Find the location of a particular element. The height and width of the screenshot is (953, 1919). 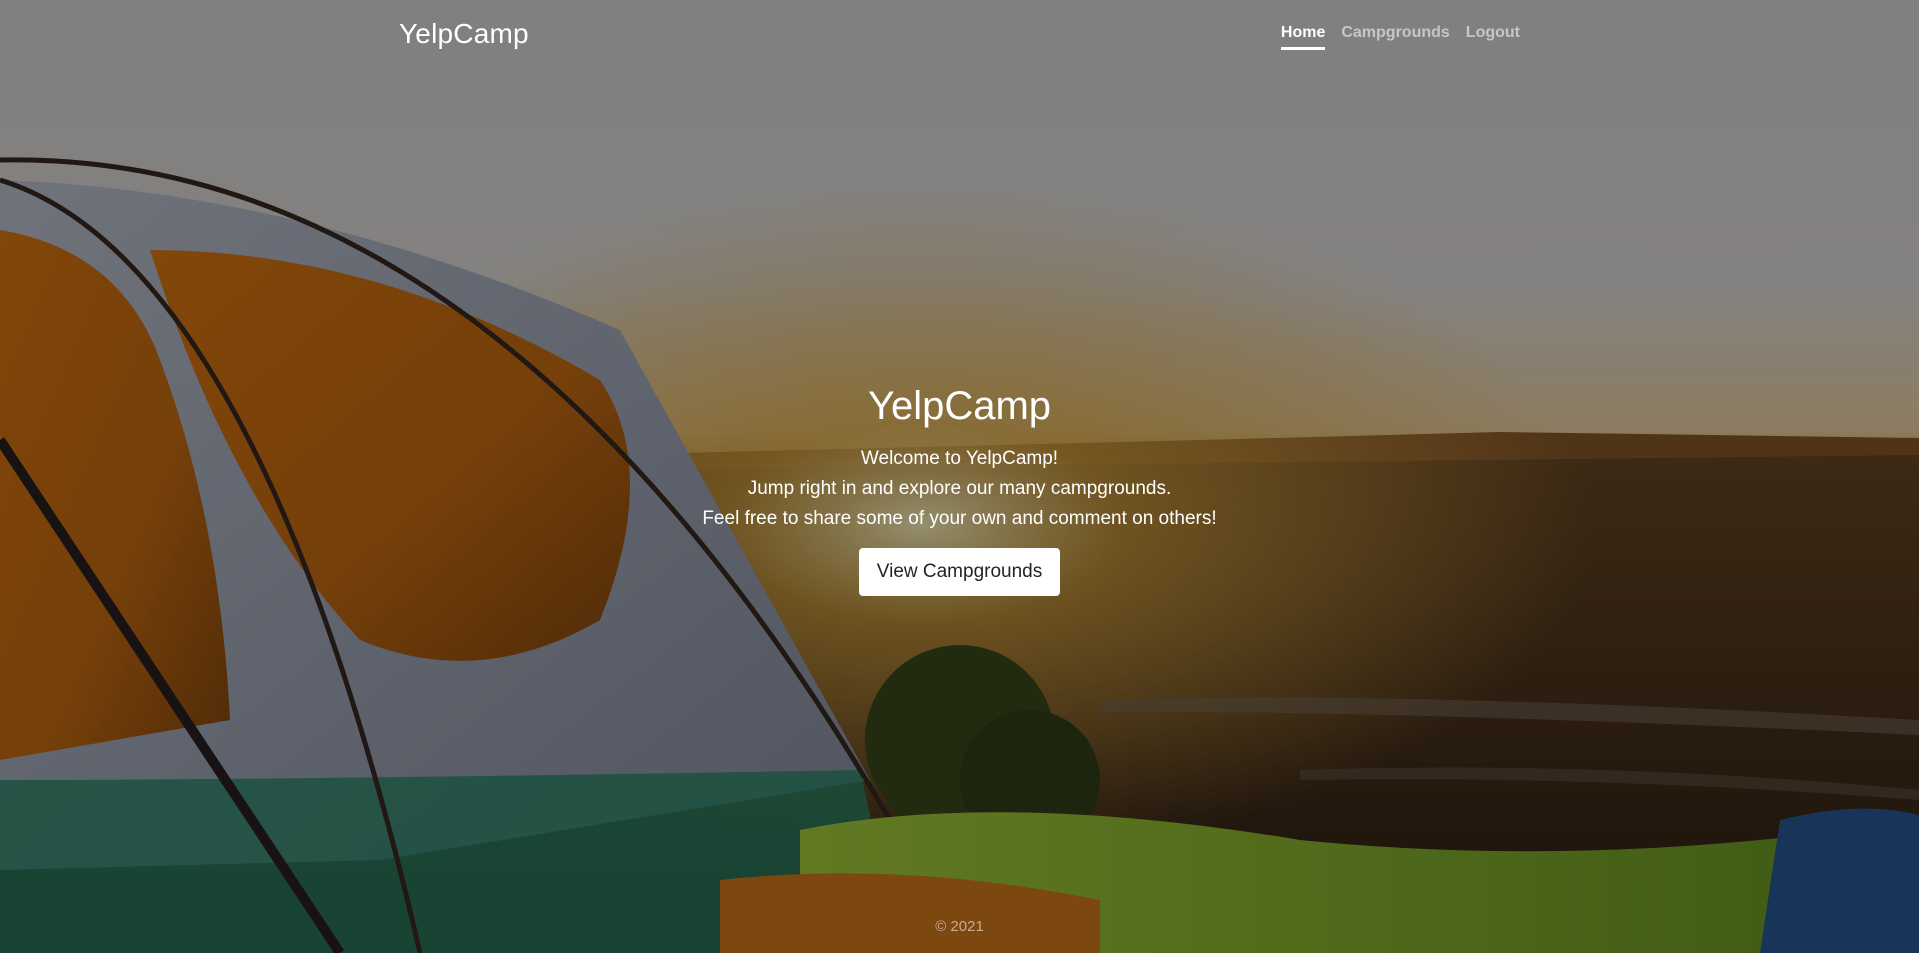

nav-link-campgrounds: Campgrounds is located at coordinates (1395, 36).